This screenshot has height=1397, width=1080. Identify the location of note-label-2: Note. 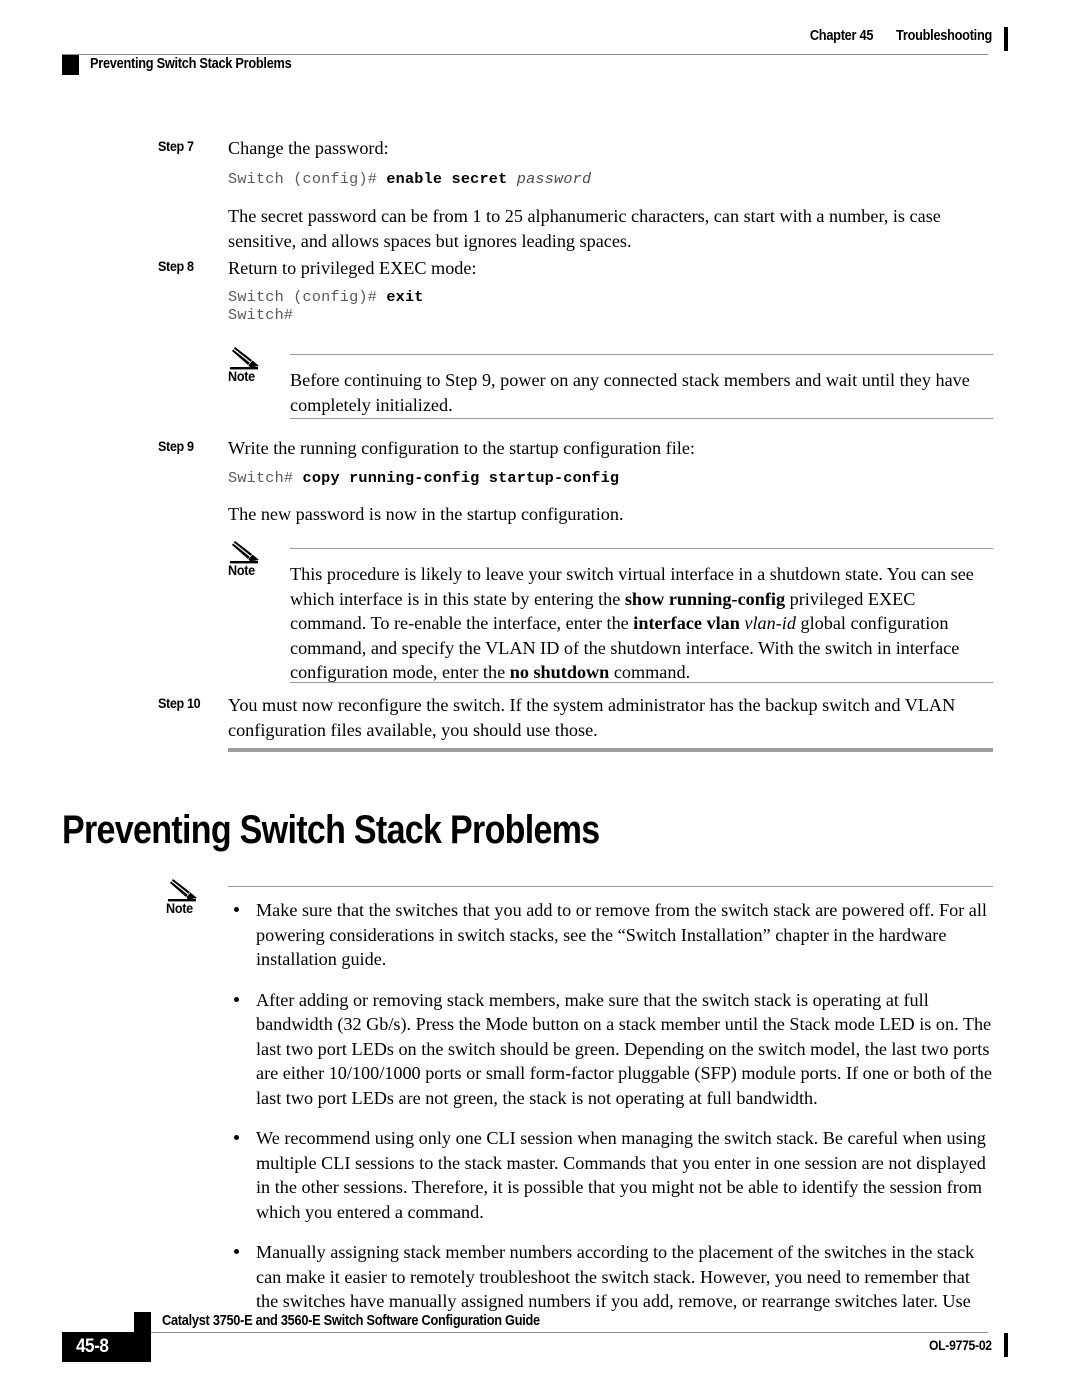
(241, 570).